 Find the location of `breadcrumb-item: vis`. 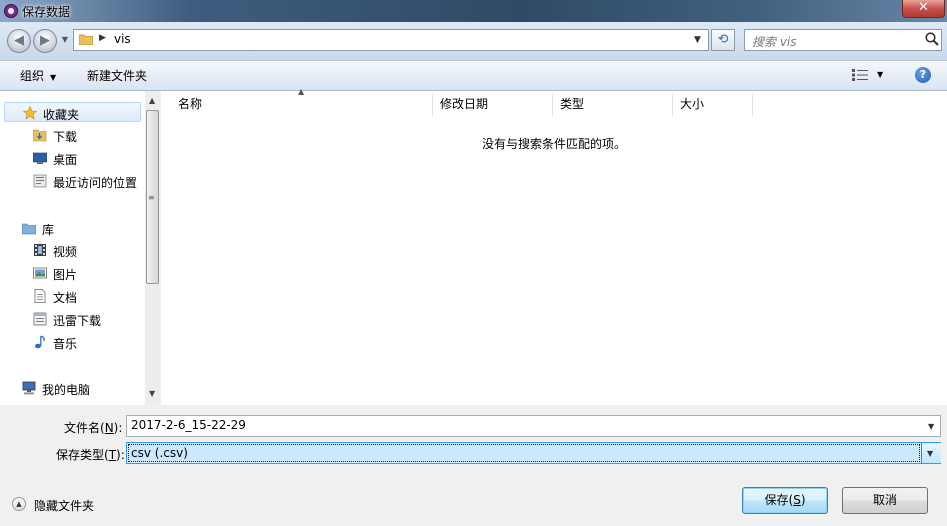

breadcrumb-item: vis is located at coordinates (122, 39).